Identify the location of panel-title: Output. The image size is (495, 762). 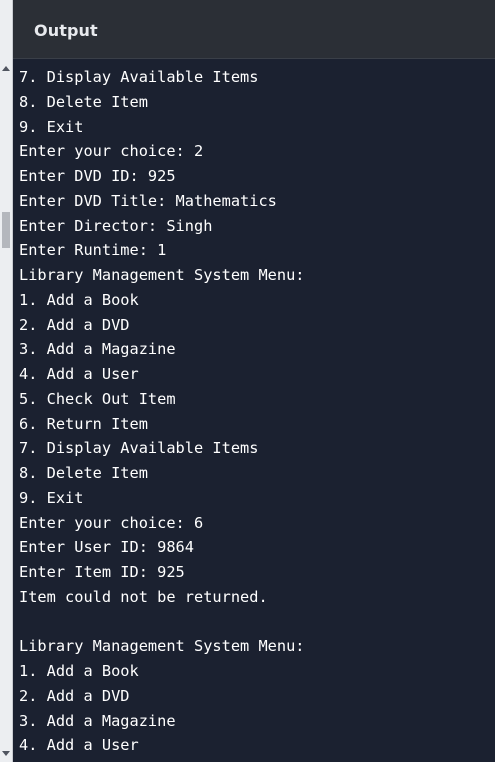
(66, 30).